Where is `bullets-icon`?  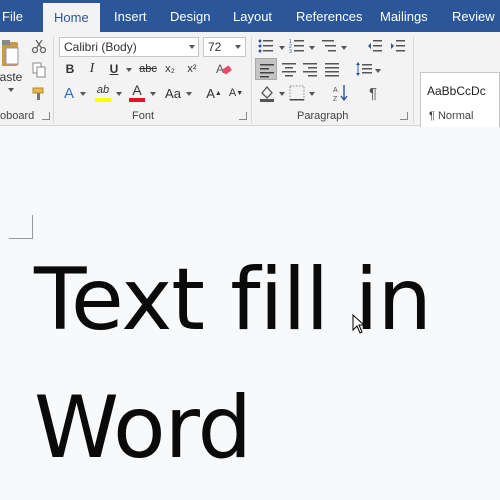
bullets-icon is located at coordinates (266, 46).